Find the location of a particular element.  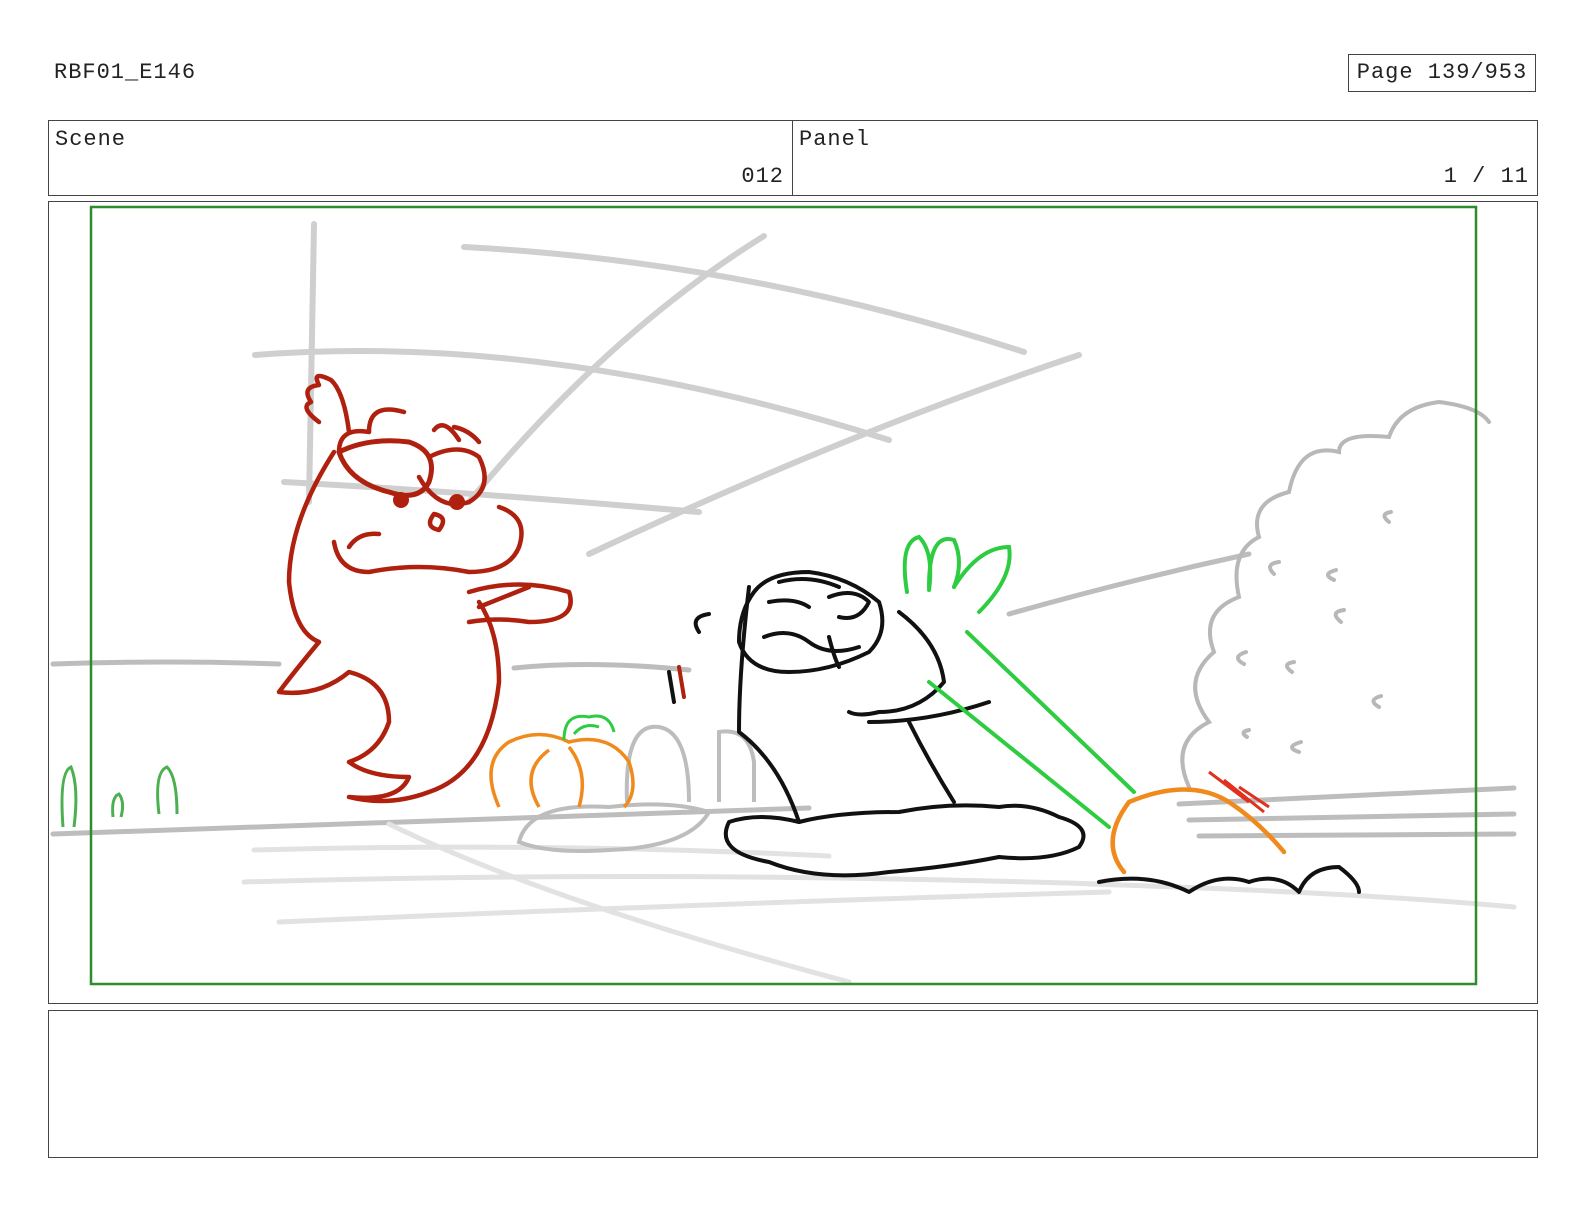

black-character is located at coordinates (1014, 732).